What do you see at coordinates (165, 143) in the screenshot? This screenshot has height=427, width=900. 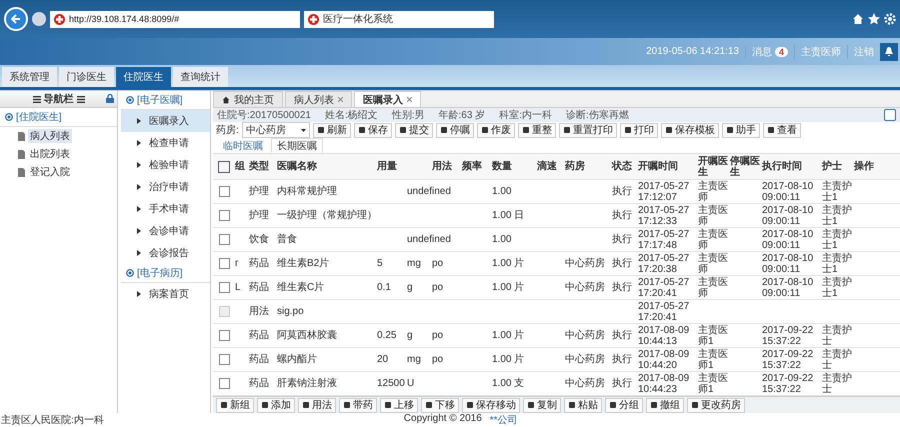 I see `menu-item: 检查申请` at bounding box center [165, 143].